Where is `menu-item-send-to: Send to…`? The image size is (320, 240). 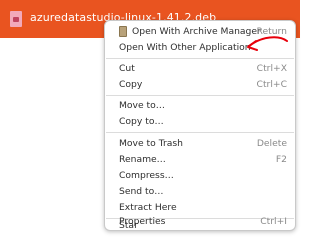 menu-item-send-to: Send to… is located at coordinates (200, 192).